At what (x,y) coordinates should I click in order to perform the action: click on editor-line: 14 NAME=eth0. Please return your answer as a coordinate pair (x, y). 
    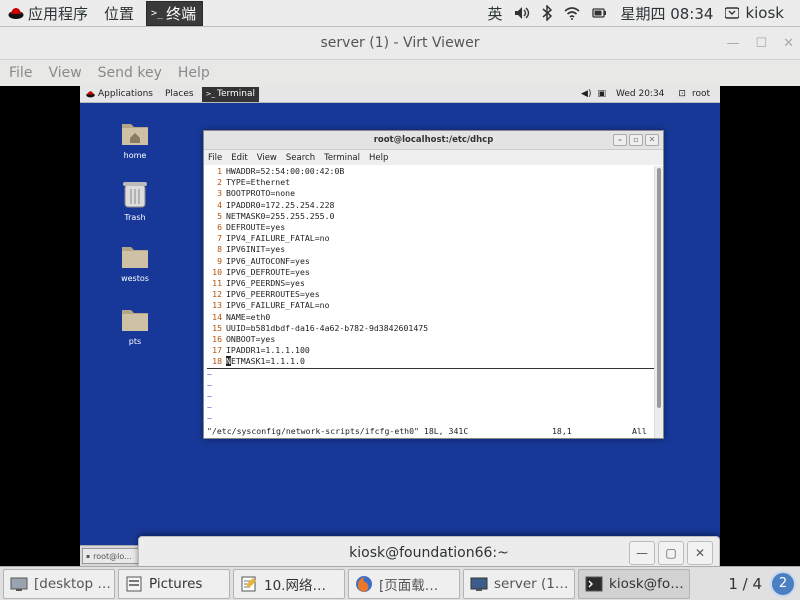
    Looking at the image, I should click on (241, 316).